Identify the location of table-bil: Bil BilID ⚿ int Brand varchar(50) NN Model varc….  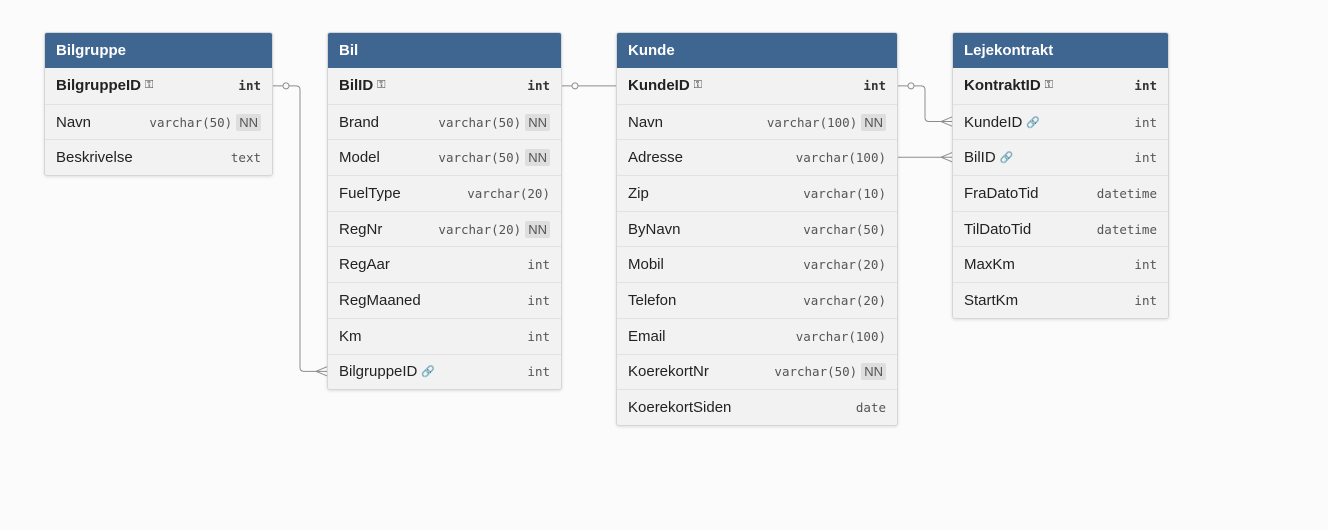
(444, 211).